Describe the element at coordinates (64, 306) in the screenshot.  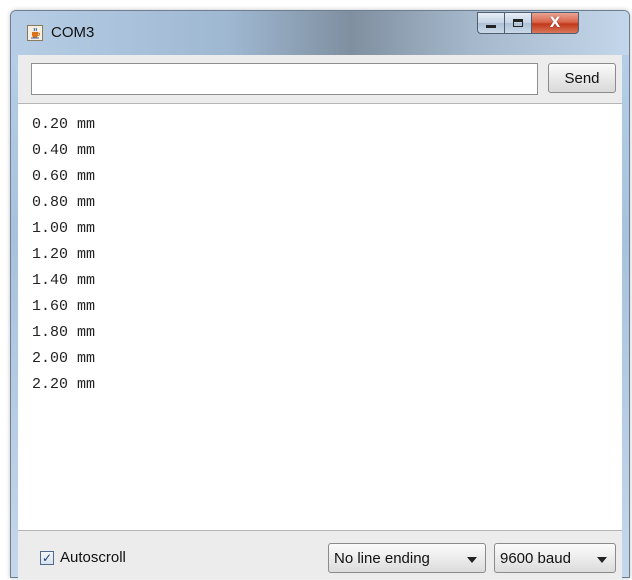
I see `output-line: 1.60 mm` at that location.